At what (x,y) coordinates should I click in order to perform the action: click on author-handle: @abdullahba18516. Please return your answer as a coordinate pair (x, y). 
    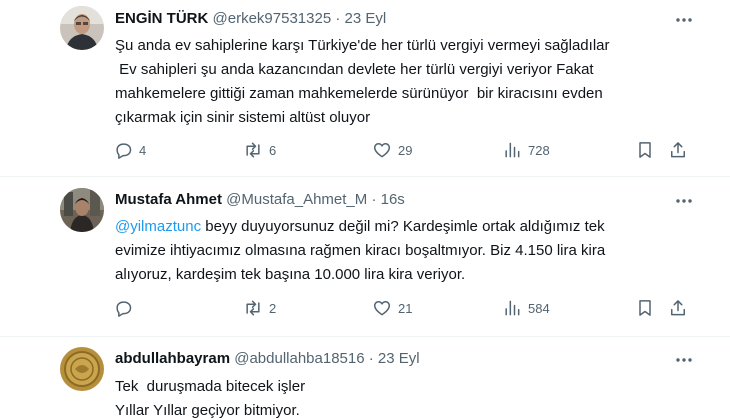
    Looking at the image, I should click on (299, 358).